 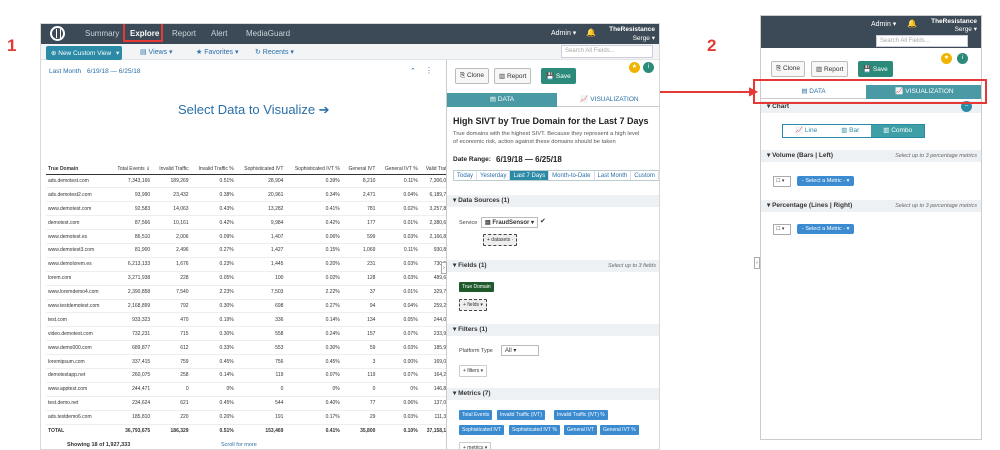 What do you see at coordinates (898, 131) in the screenshot?
I see `chart-type-combo: ▥ Combo` at bounding box center [898, 131].